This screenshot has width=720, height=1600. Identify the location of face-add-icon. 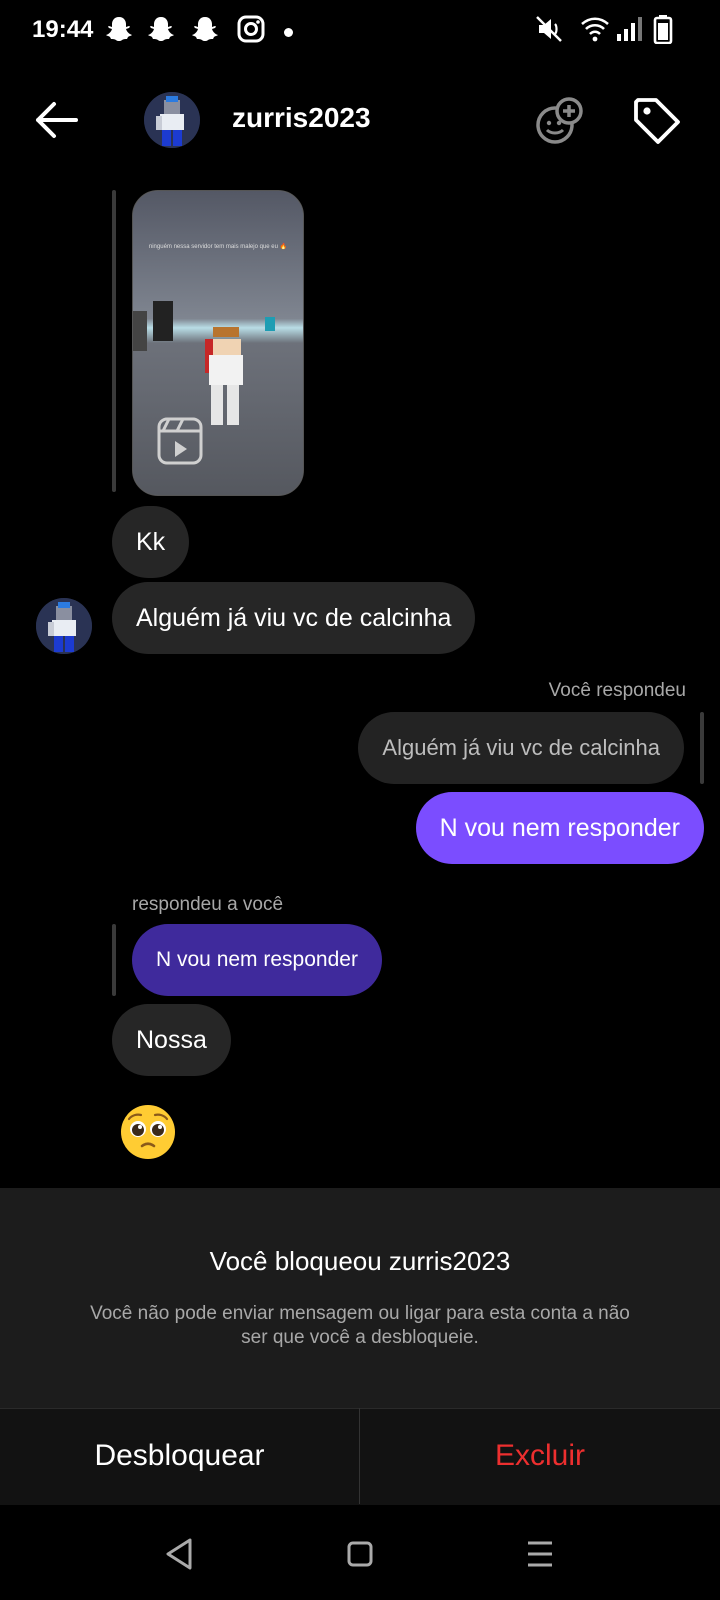
(559, 120).